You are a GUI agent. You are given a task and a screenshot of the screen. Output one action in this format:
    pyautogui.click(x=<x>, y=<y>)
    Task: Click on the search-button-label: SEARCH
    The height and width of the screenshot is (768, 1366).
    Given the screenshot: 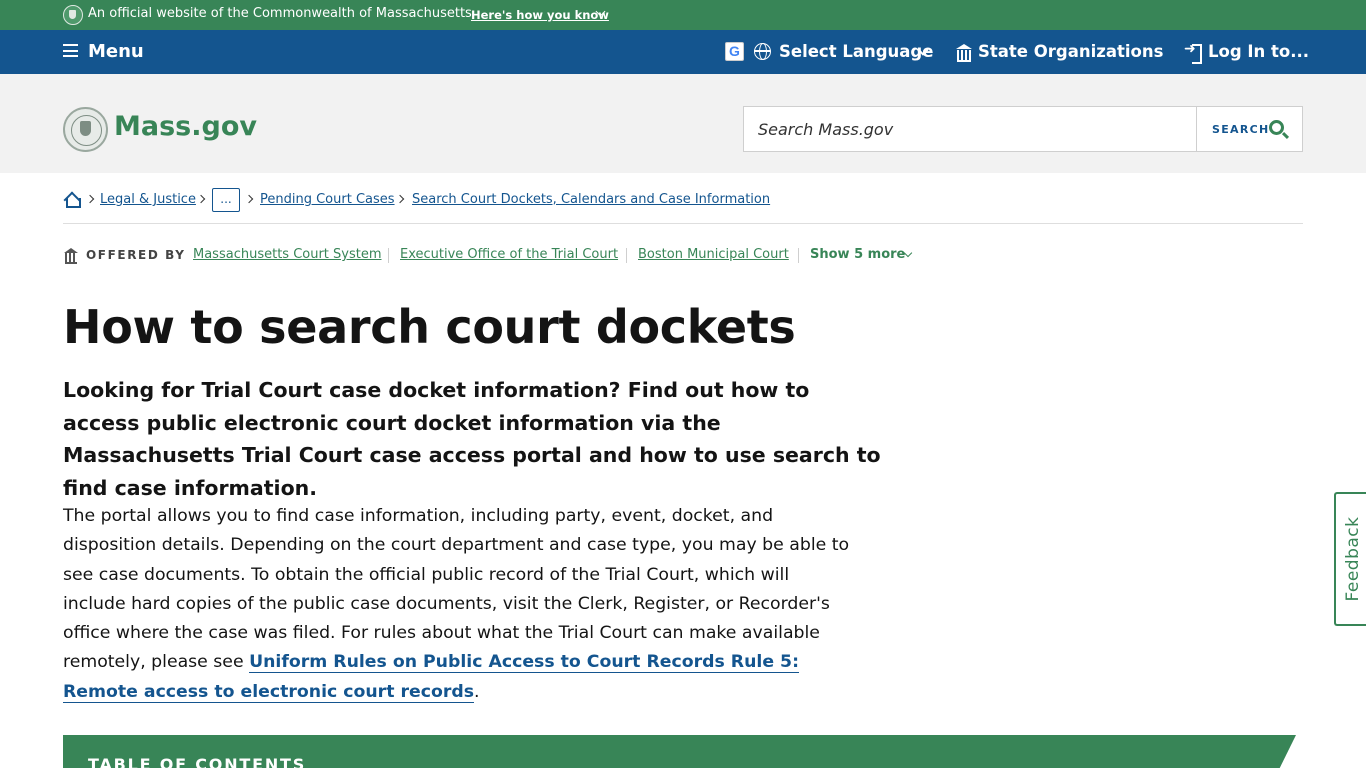 What is the action you would take?
    pyautogui.click(x=1241, y=129)
    